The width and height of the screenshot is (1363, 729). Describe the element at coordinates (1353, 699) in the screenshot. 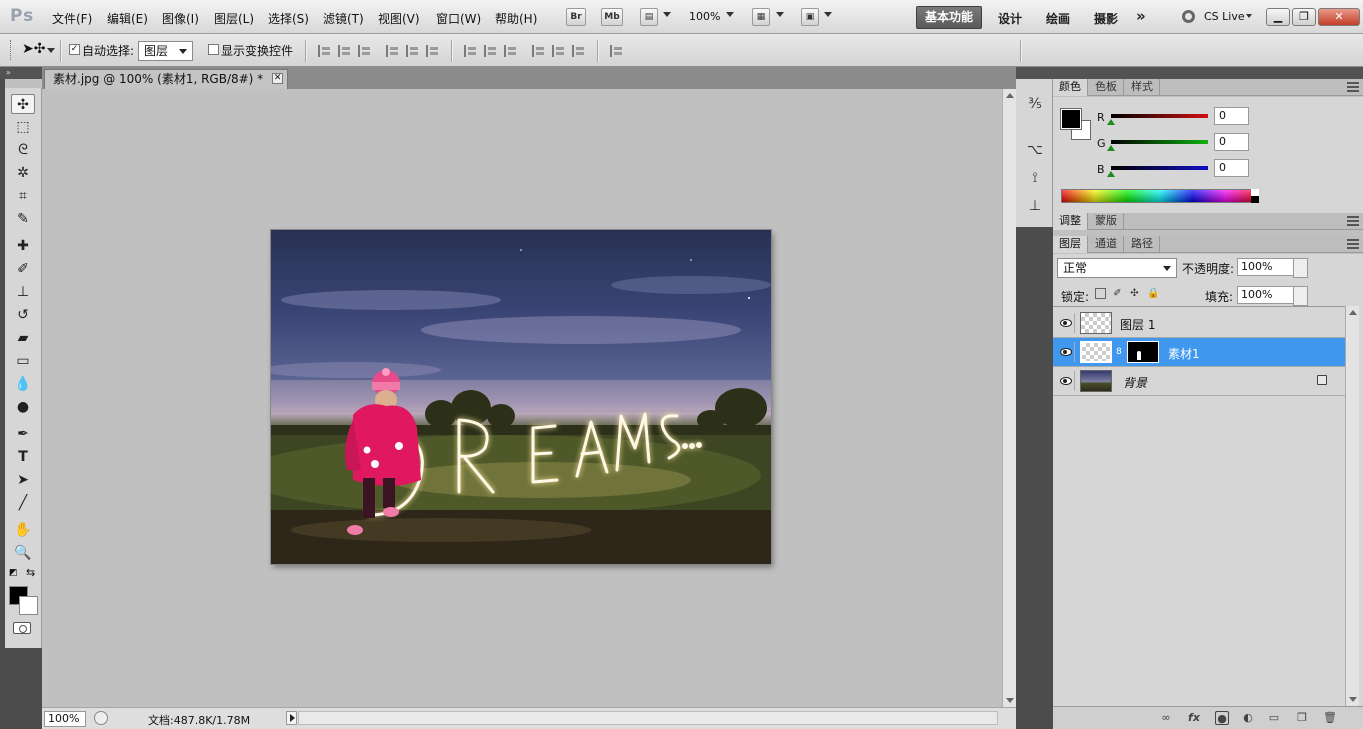

I see `scroll-down-icon` at that location.